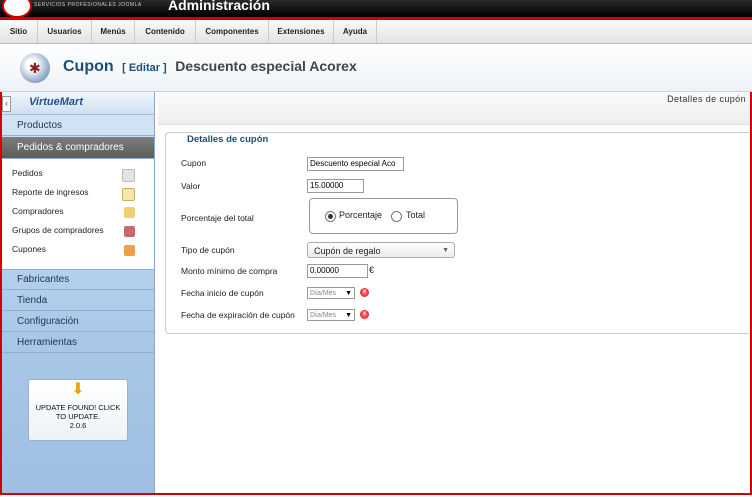  Describe the element at coordinates (58, 230) in the screenshot. I see `sidebar-item-label: Grupos de compradores` at that location.